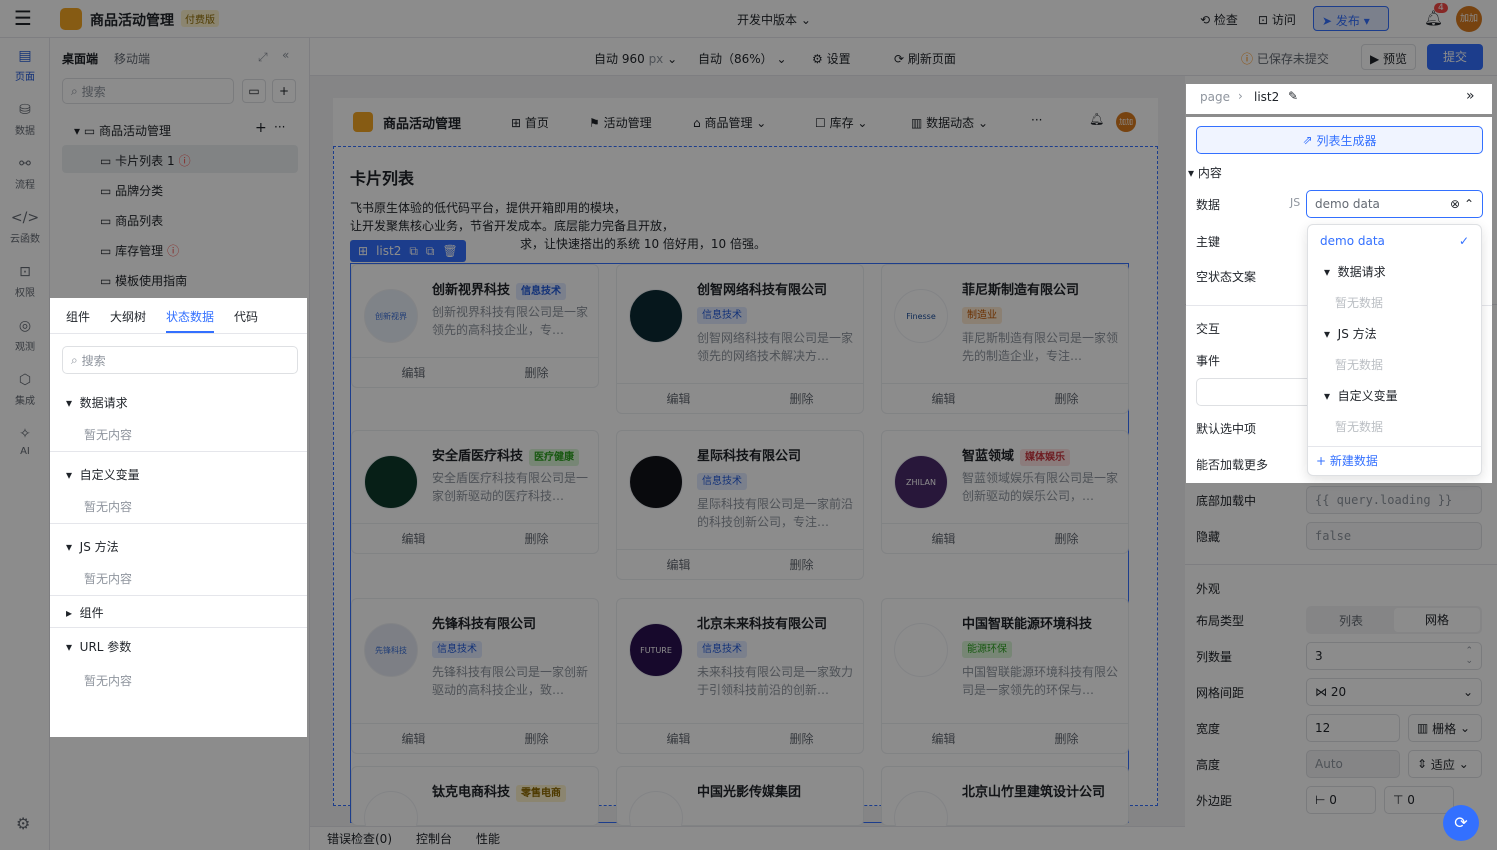  What do you see at coordinates (1359, 365) in the screenshot?
I see `group-js-empty: 暂无数据` at bounding box center [1359, 365].